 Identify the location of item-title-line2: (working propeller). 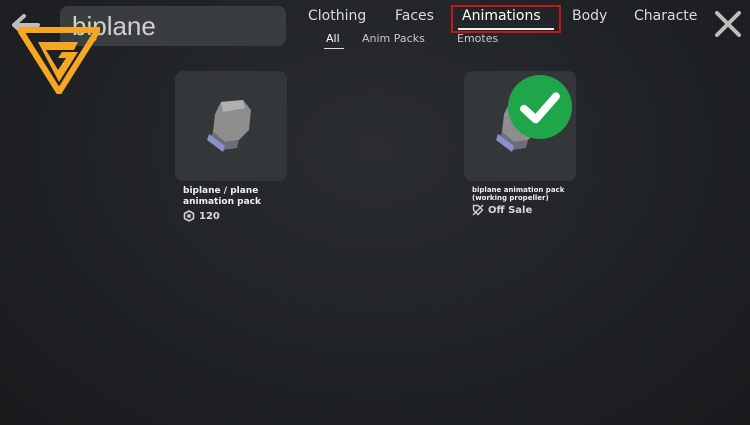
(510, 198).